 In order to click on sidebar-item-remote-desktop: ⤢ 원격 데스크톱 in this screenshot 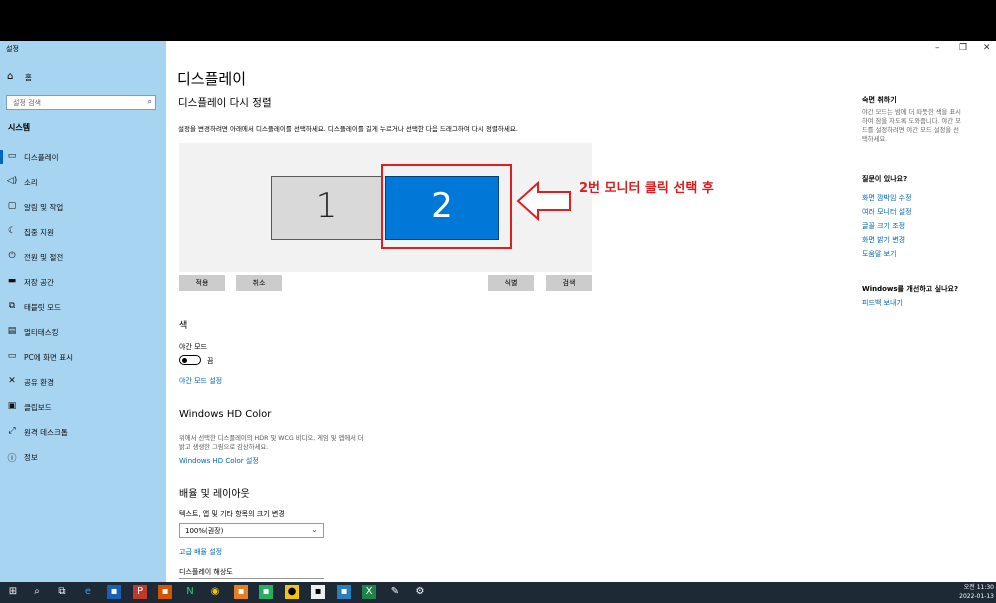, I will do `click(83, 432)`.